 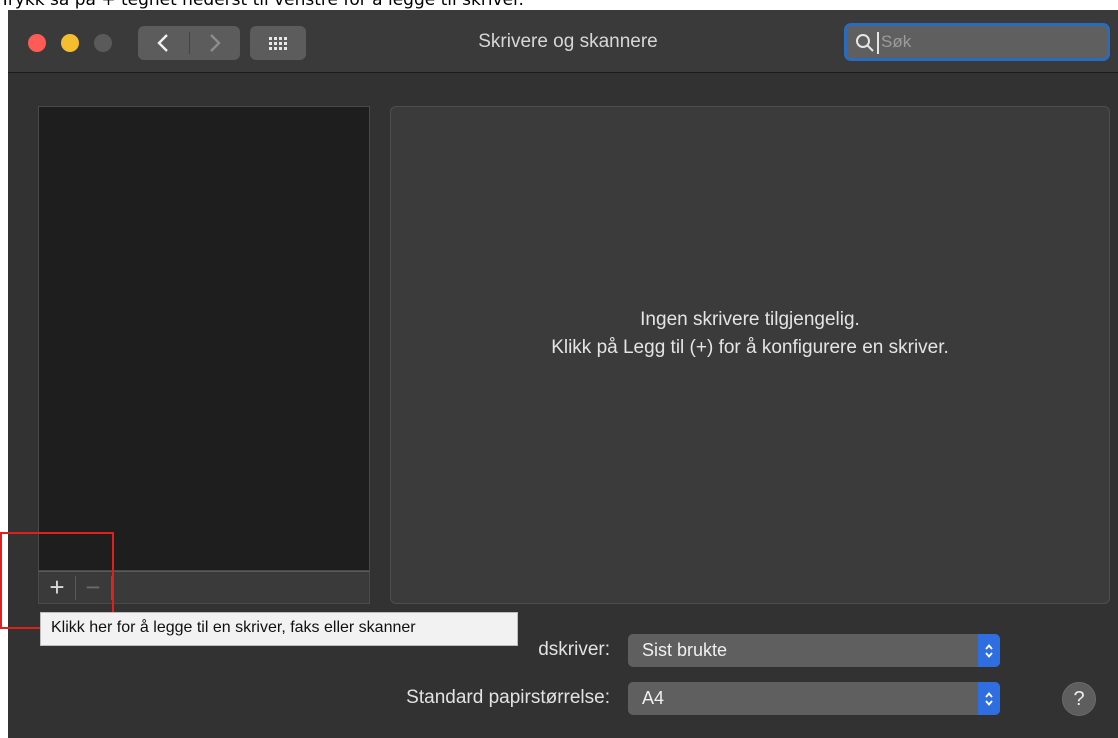 I want to click on zoom-button, so click(x=103, y=43).